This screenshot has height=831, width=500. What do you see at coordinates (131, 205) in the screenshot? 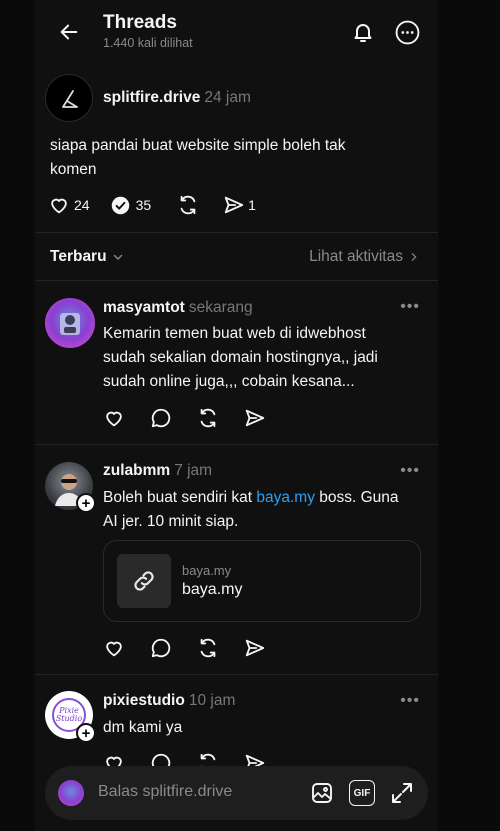
I see `reply-button: 35` at bounding box center [131, 205].